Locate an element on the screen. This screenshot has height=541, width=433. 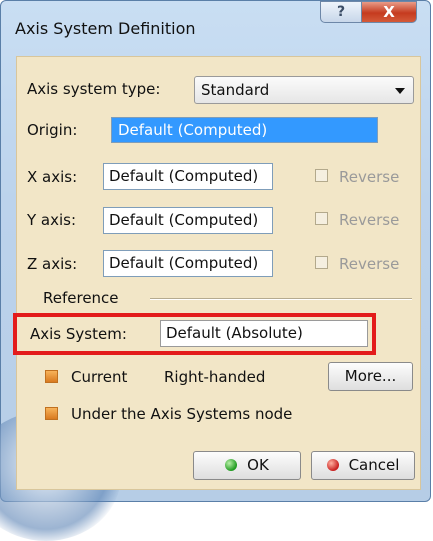
reference-group-label: Reference is located at coordinates (81, 298).